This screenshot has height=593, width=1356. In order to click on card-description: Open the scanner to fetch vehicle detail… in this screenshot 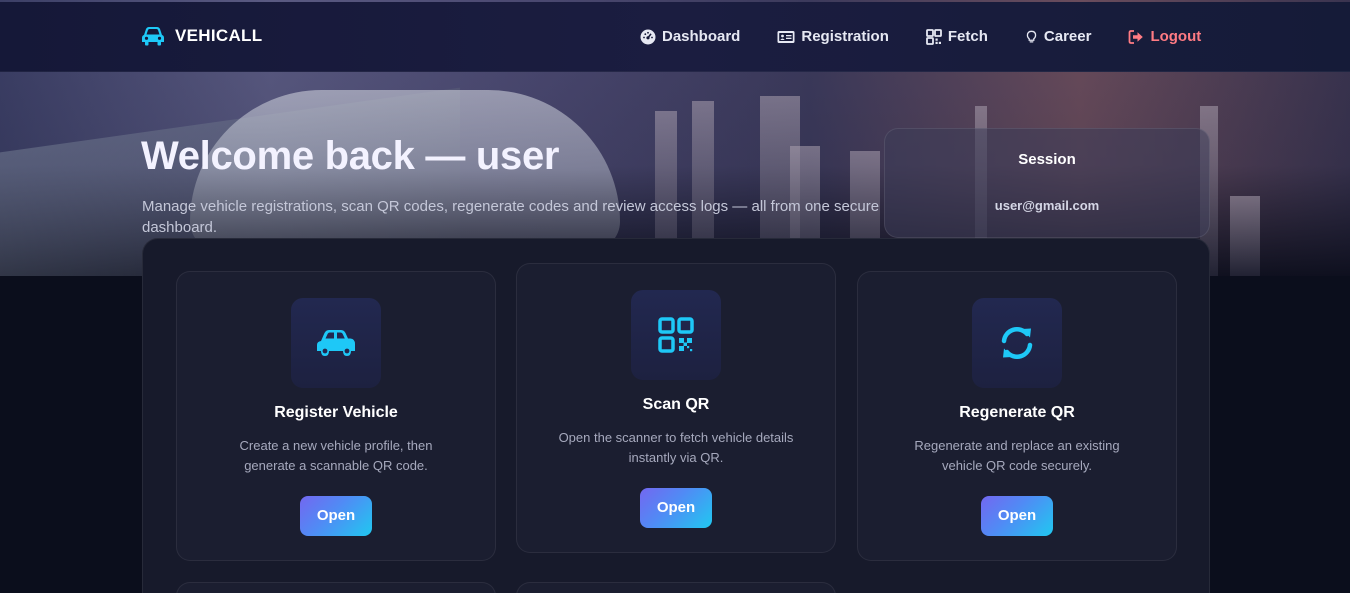, I will do `click(676, 447)`.